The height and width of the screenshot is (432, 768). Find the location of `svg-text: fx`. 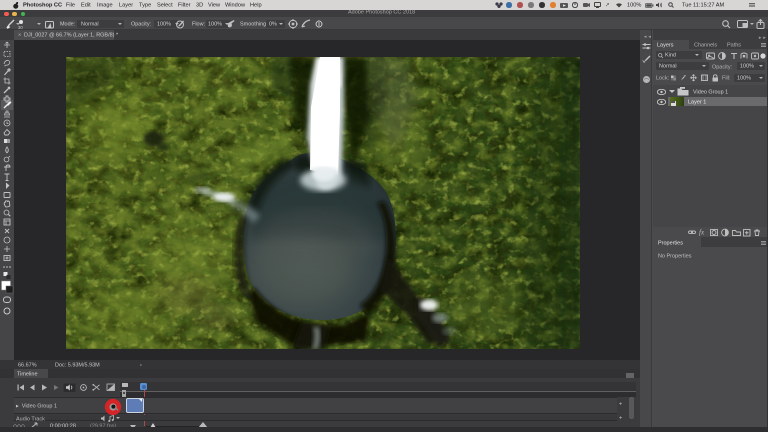

svg-text: fx is located at coordinates (702, 233).